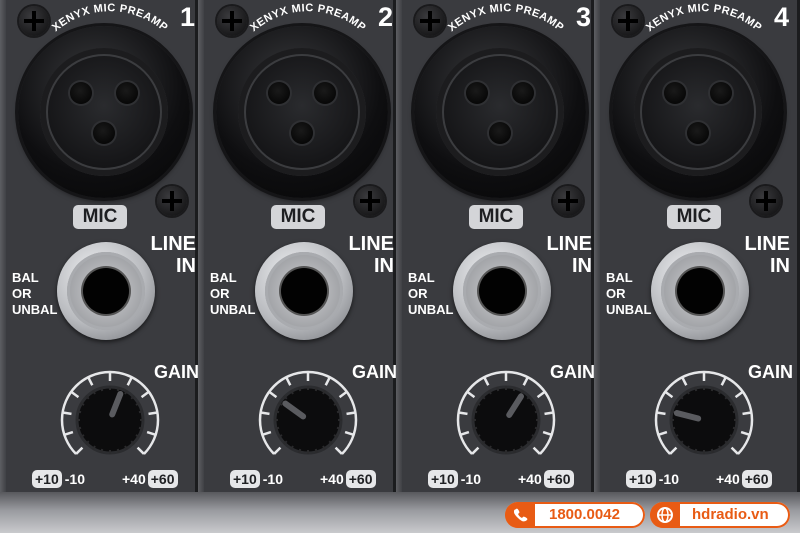 This screenshot has width=800, height=533. I want to click on gain-min-labels: +10 -10, so click(256, 480).